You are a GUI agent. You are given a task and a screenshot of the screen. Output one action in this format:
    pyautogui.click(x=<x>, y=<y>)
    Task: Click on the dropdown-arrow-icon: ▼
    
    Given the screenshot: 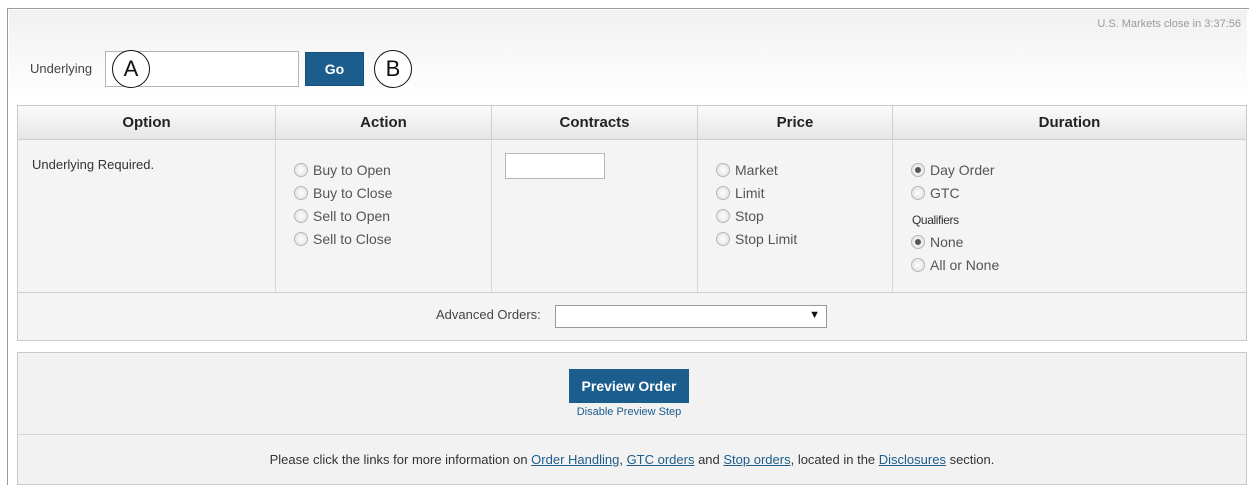 What is the action you would take?
    pyautogui.click(x=814, y=315)
    